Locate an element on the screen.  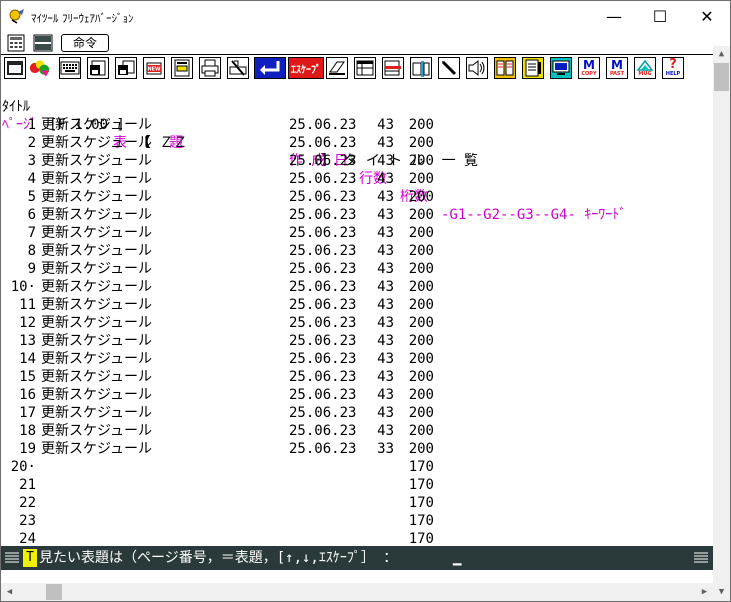
scroll-left-icon: ◀ is located at coordinates (9, 592).